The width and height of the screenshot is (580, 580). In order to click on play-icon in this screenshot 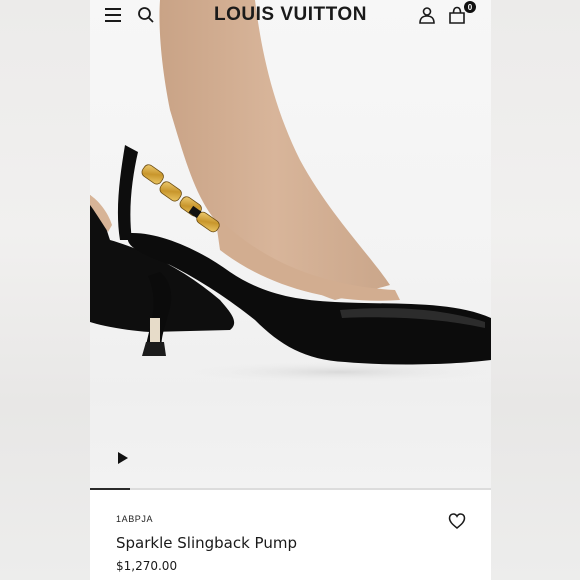, I will do `click(123, 458)`.